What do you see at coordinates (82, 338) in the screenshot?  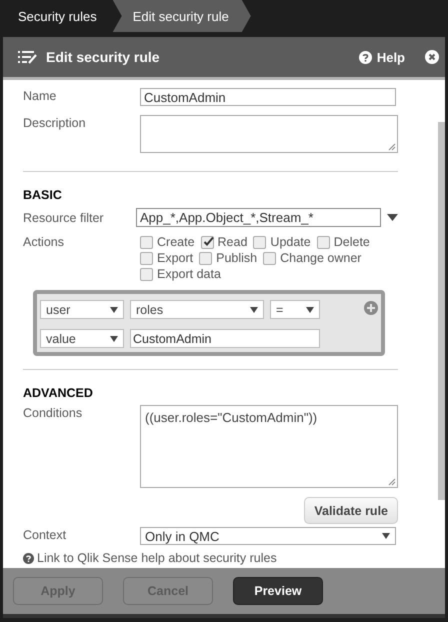 I see `condition-select: value` at bounding box center [82, 338].